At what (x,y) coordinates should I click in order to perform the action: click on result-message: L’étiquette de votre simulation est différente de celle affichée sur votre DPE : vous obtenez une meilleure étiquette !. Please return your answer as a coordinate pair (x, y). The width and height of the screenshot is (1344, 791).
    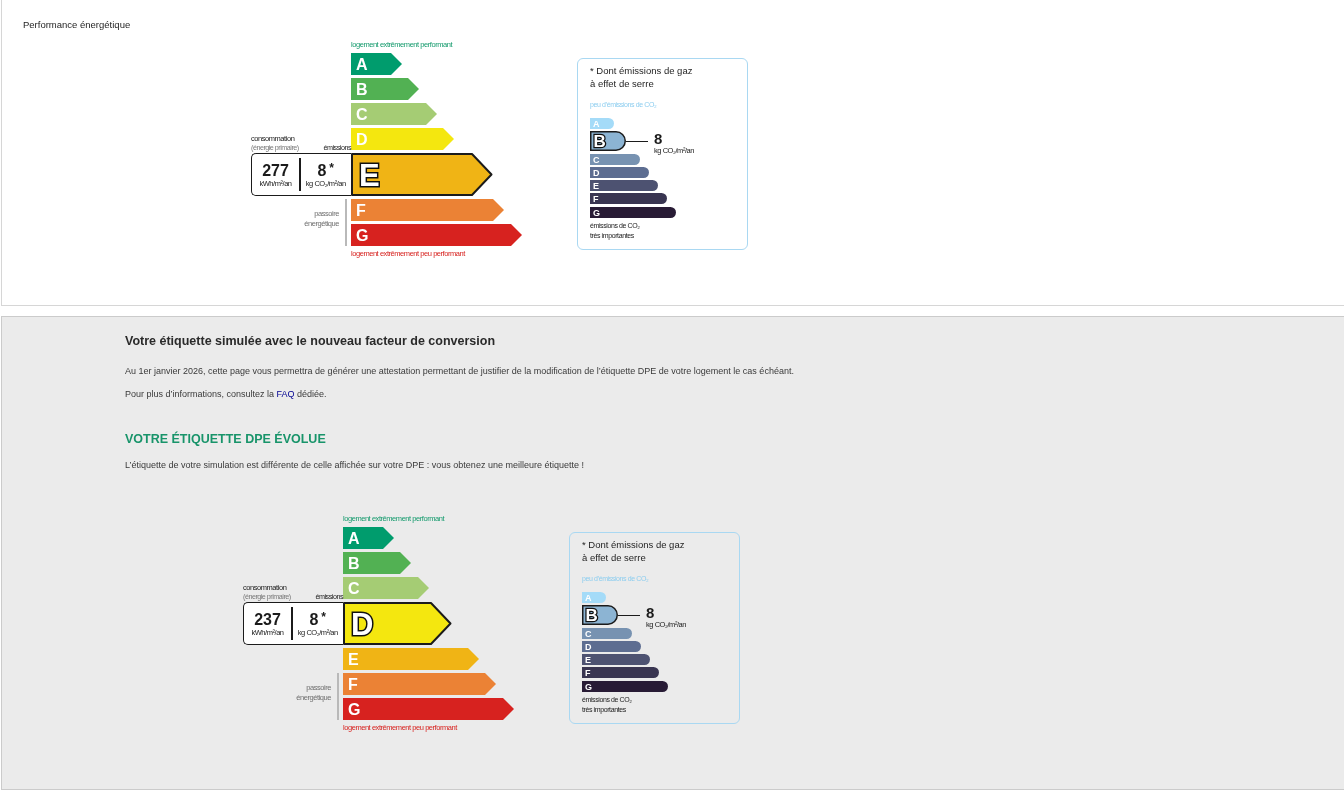
    Looking at the image, I should click on (354, 465).